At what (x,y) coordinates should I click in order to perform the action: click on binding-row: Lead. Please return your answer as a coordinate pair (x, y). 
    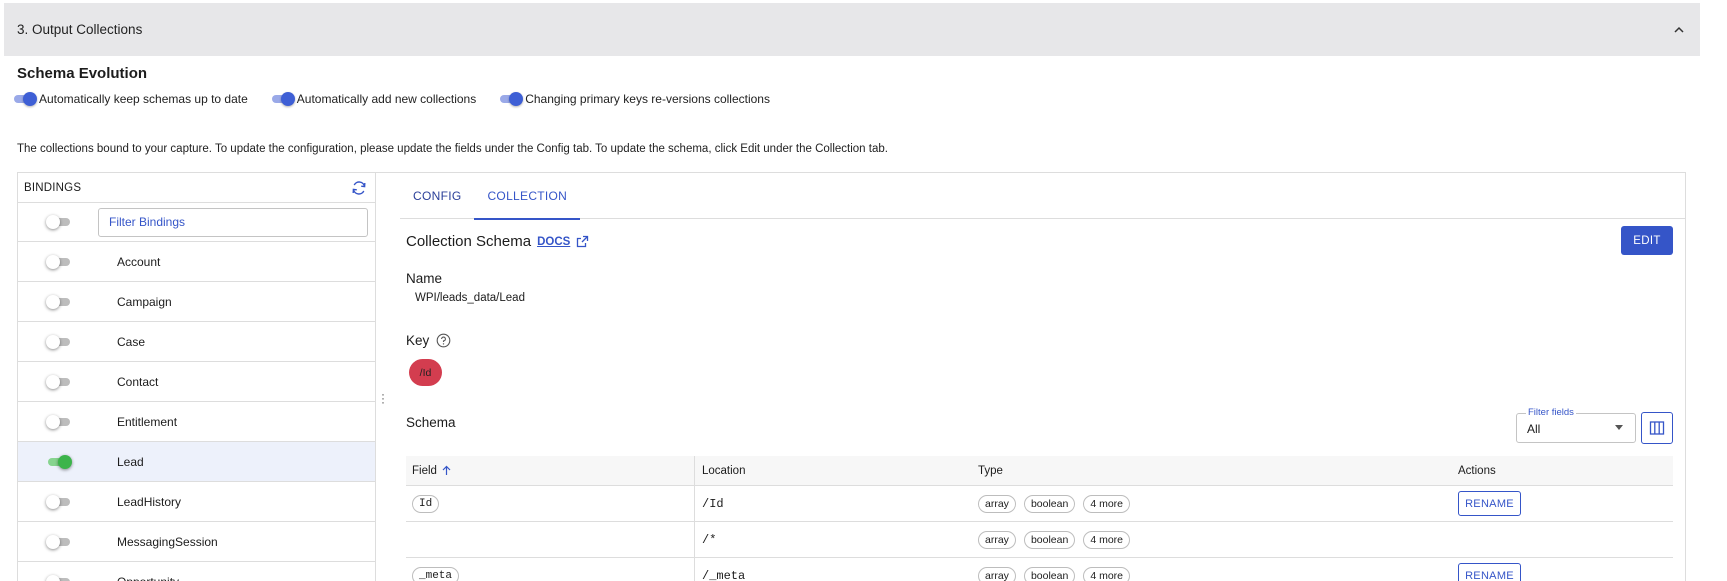
    Looking at the image, I should click on (196, 462).